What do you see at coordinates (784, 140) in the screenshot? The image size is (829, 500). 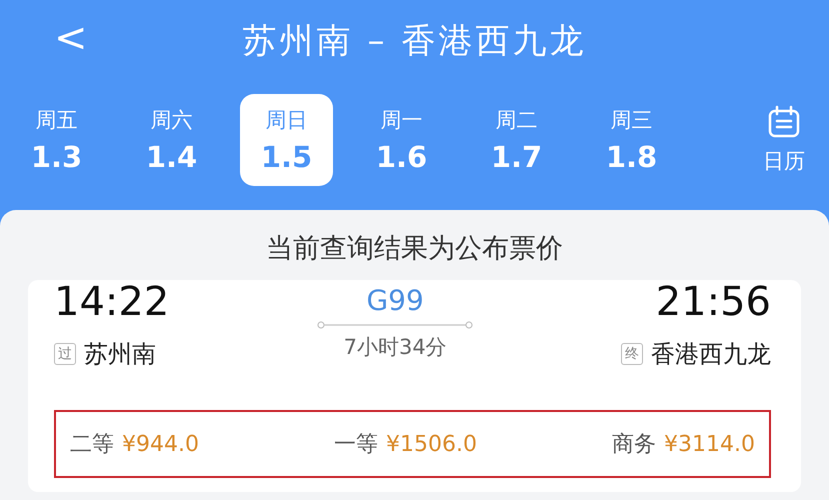 I see `calendar-button: 日历` at bounding box center [784, 140].